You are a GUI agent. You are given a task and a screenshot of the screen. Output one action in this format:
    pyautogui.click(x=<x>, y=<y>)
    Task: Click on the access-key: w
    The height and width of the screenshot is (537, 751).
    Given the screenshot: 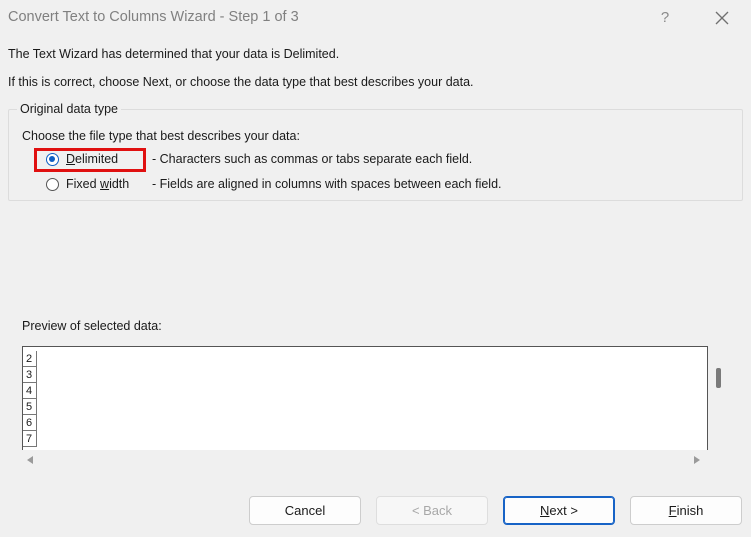 What is the action you would take?
    pyautogui.click(x=105, y=184)
    